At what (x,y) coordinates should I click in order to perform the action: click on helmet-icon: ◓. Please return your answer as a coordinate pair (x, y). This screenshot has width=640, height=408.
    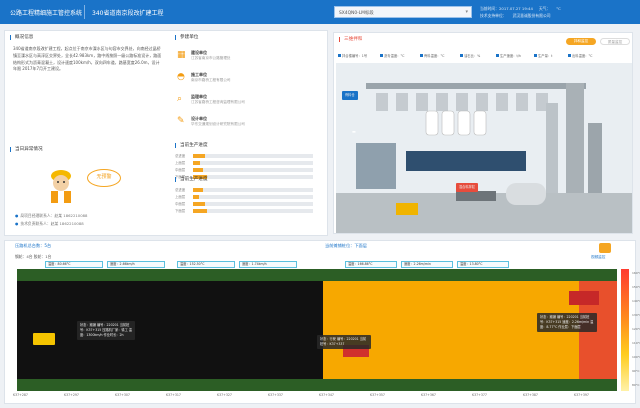
    Looking at the image, I should click on (181, 77).